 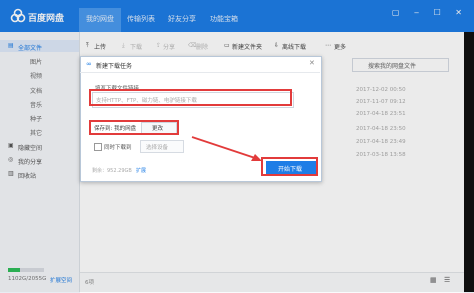 What do you see at coordinates (114, 66) in the screenshot?
I see `dialog-title: 新建下载任务` at bounding box center [114, 66].